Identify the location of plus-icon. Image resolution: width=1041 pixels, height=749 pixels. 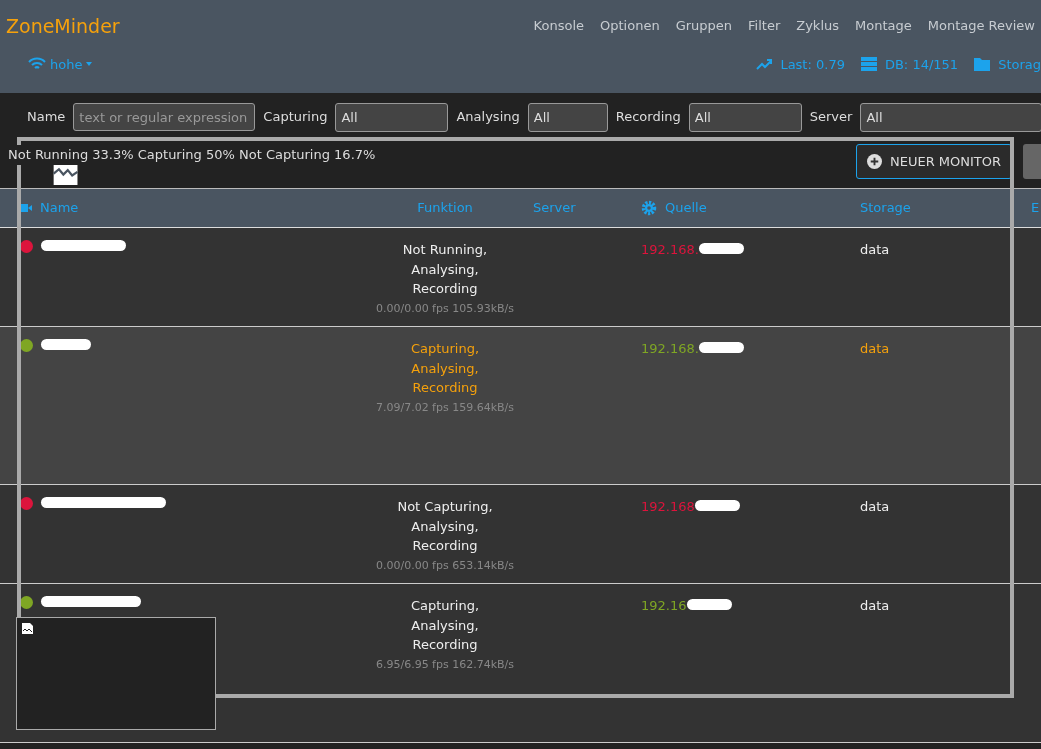
(874, 161).